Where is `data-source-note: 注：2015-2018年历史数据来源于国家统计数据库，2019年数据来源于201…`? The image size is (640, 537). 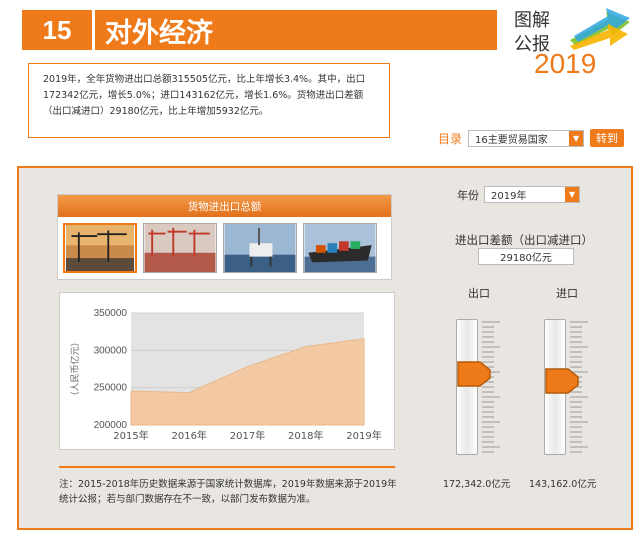 data-source-note: 注：2015-2018年历史数据来源于国家统计数据库，2019年数据来源于201… is located at coordinates (228, 492).